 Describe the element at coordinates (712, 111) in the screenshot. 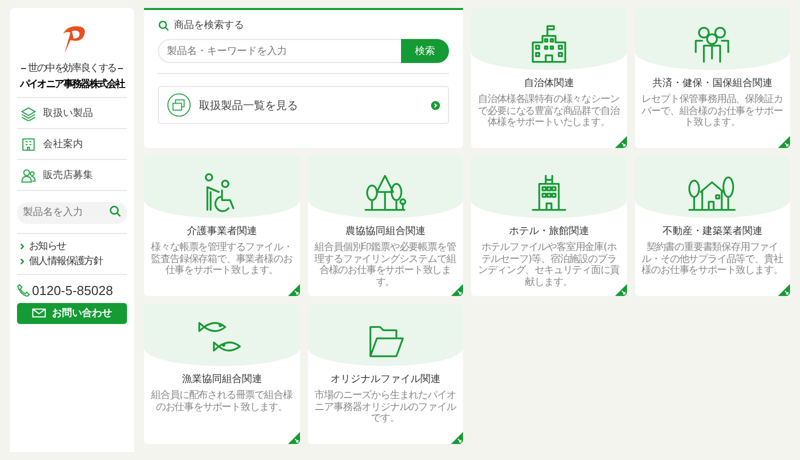

I see `category-description: レセプト保管事務用品、保険証カバーで、組合様のお仕事をサポート致します。` at that location.